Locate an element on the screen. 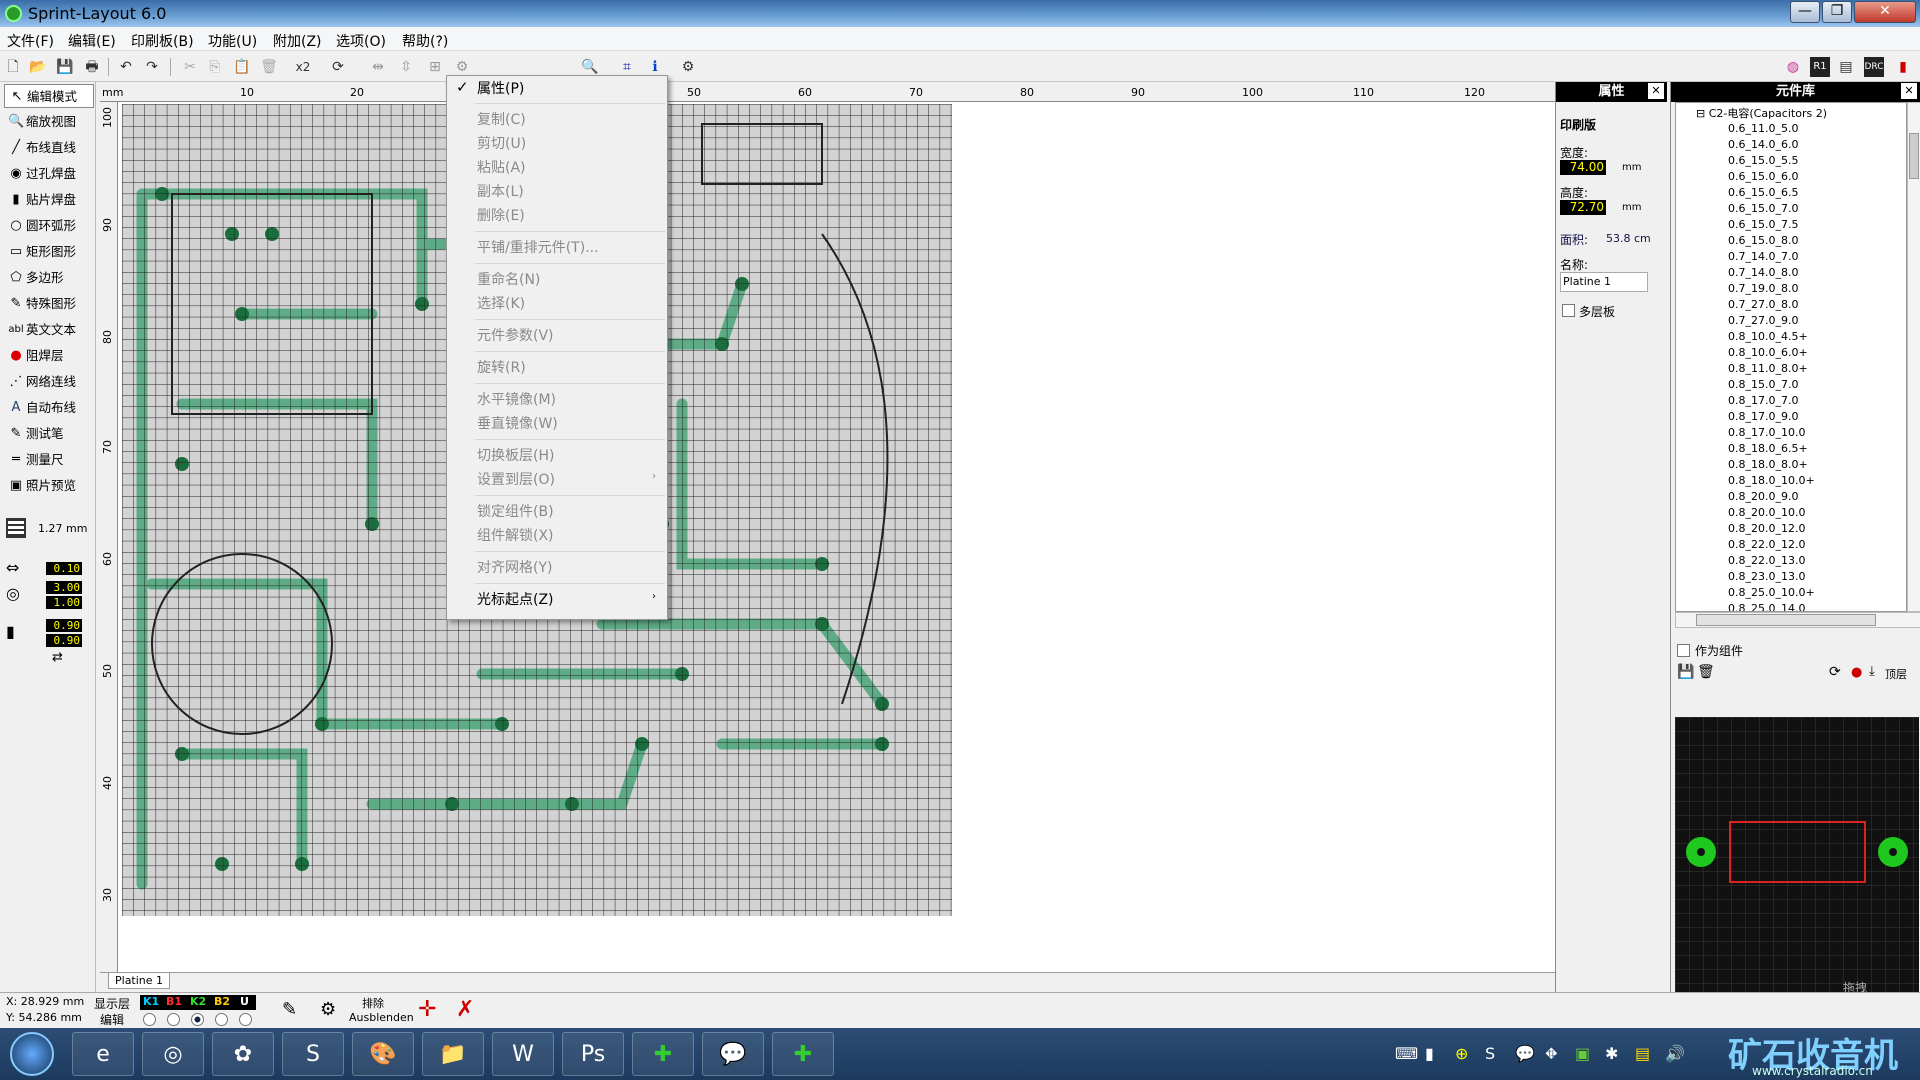  menu-item-properties: 属性(P) is located at coordinates (569, 89).